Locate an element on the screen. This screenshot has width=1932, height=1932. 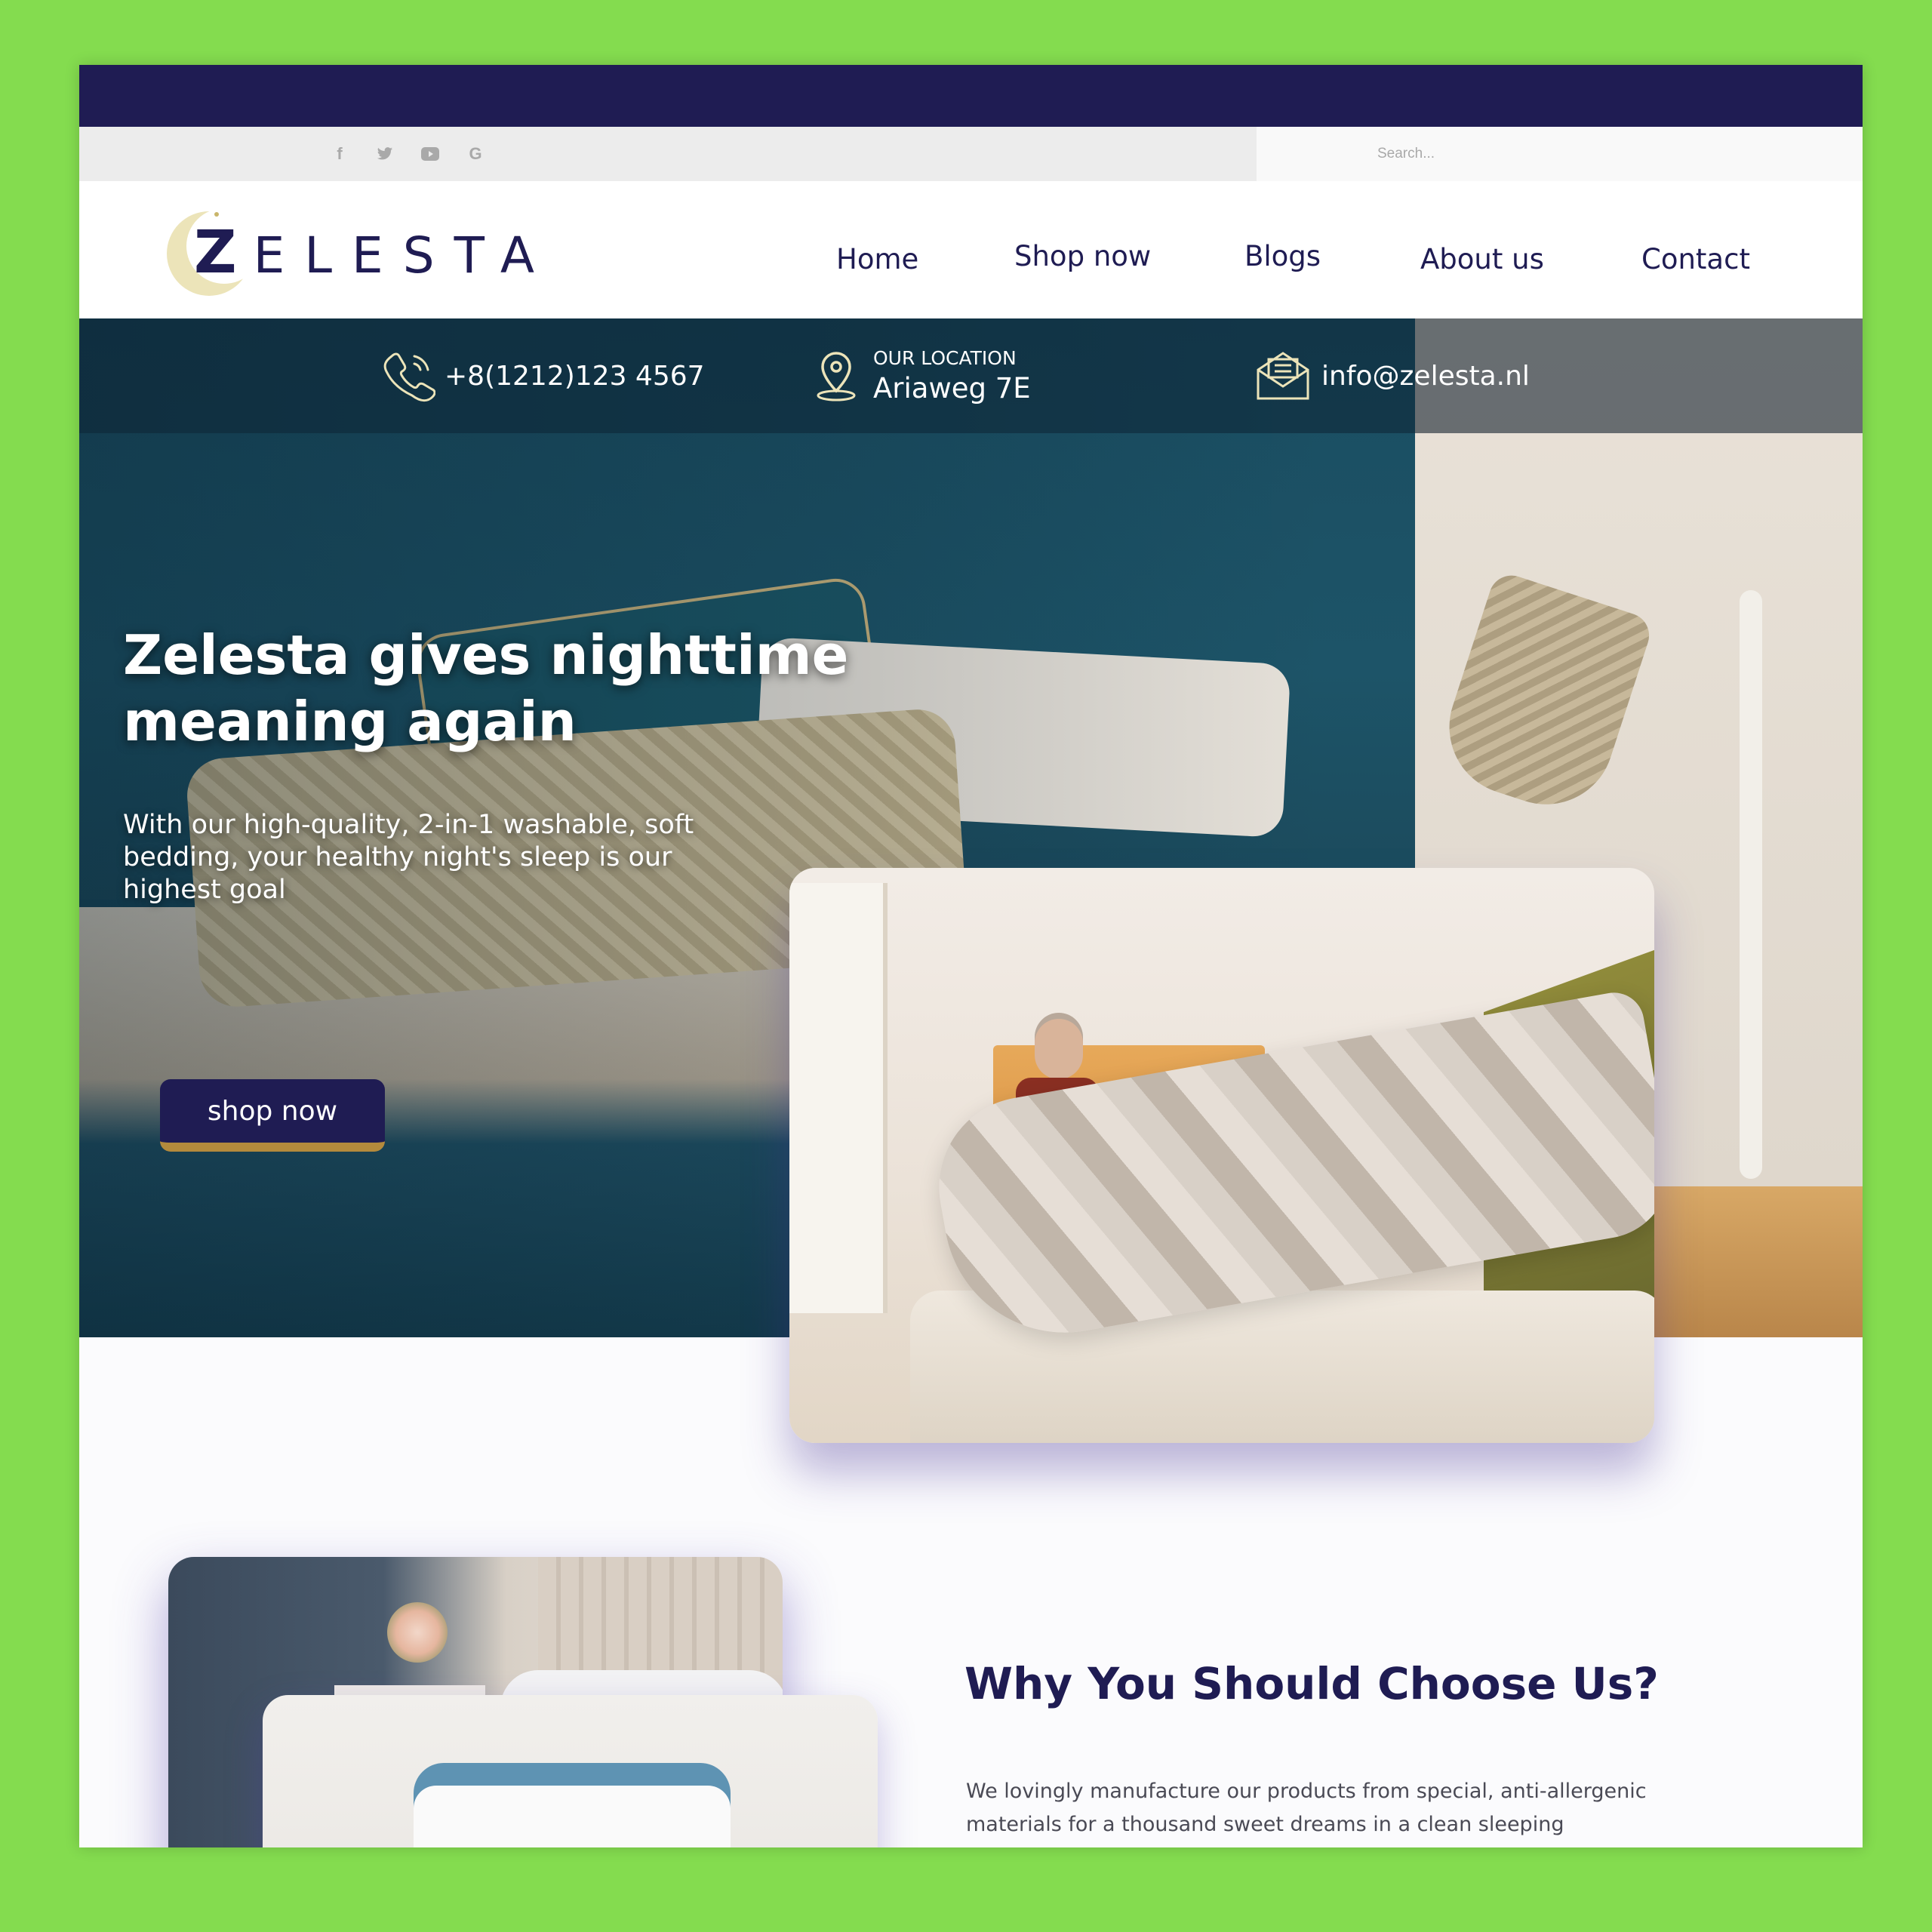
youtube-icon is located at coordinates (430, 154).